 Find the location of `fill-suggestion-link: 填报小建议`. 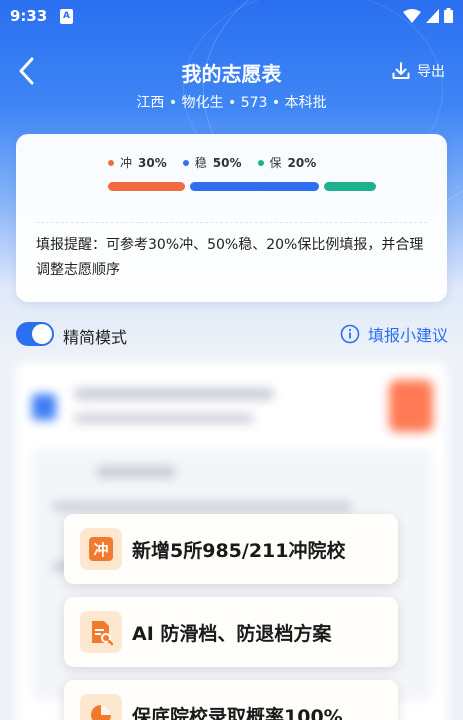

fill-suggestion-link: 填报小建议 is located at coordinates (394, 334).